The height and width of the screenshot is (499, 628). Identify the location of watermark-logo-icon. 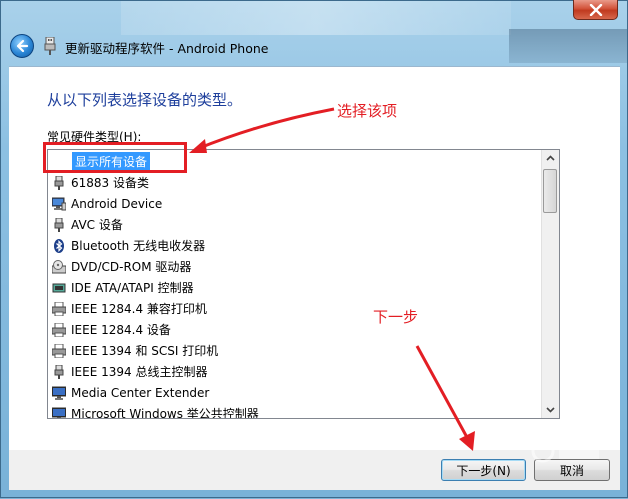
(565, 450).